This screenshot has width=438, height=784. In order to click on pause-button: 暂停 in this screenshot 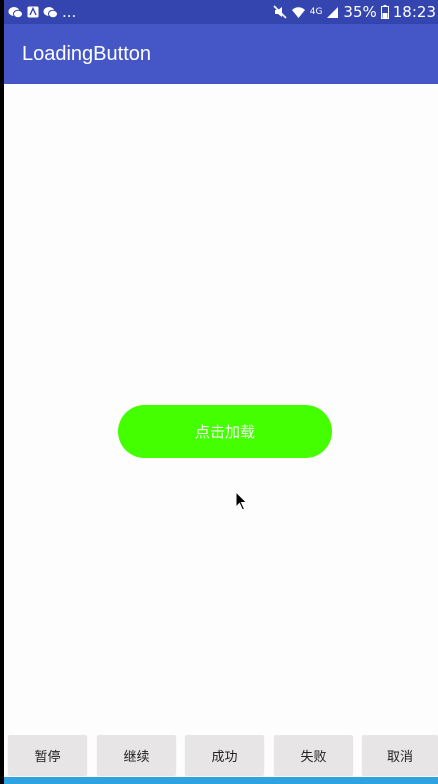, I will do `click(47, 755)`.